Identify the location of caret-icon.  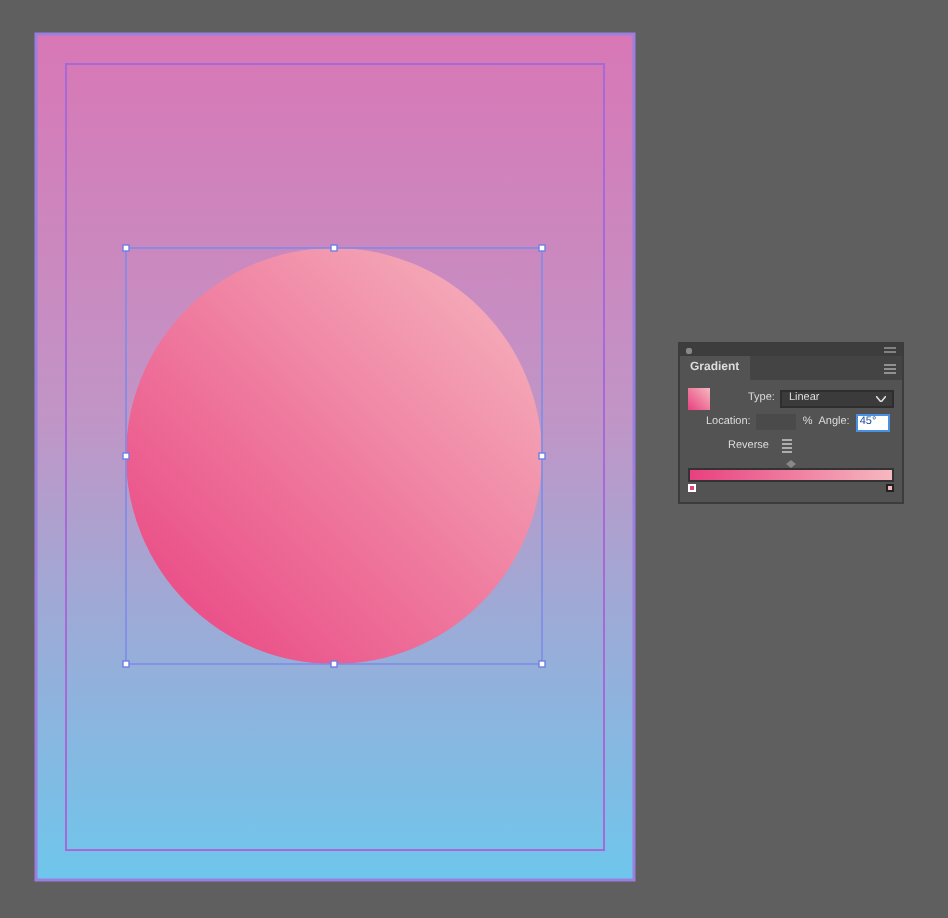
(881, 398).